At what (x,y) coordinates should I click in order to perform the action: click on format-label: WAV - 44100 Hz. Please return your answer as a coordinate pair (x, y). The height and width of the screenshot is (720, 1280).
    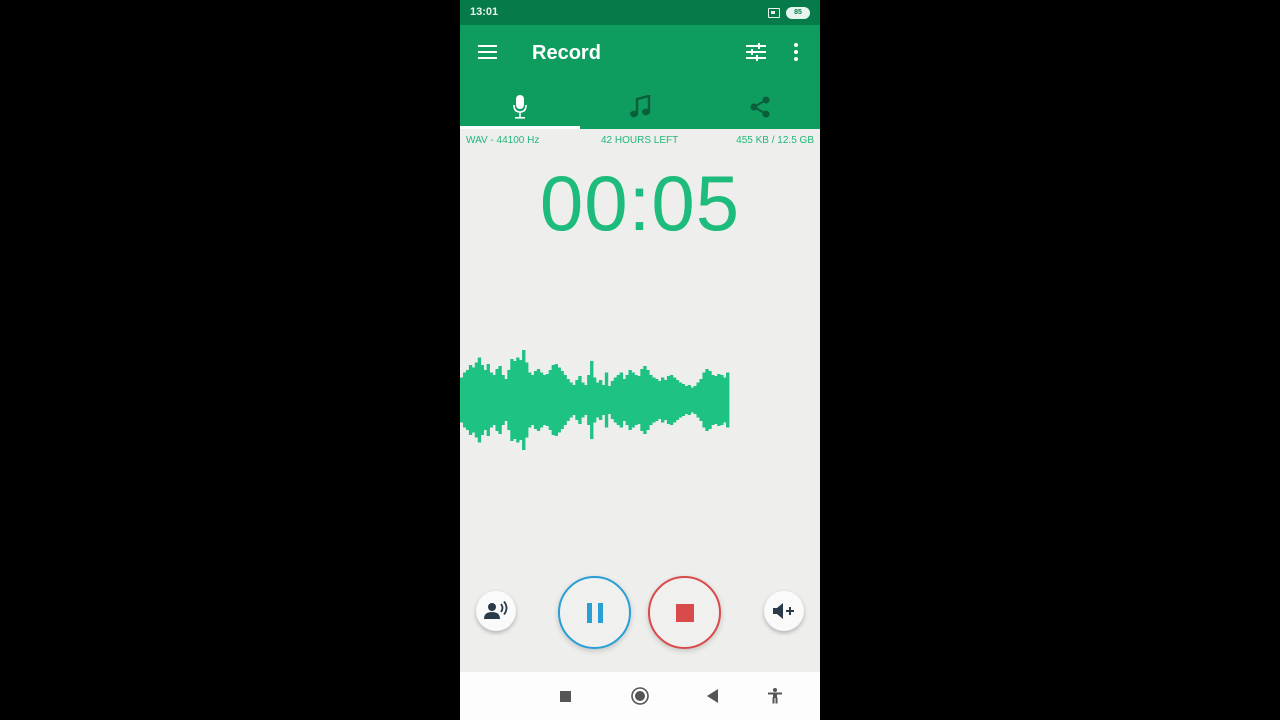
    Looking at the image, I should click on (503, 140).